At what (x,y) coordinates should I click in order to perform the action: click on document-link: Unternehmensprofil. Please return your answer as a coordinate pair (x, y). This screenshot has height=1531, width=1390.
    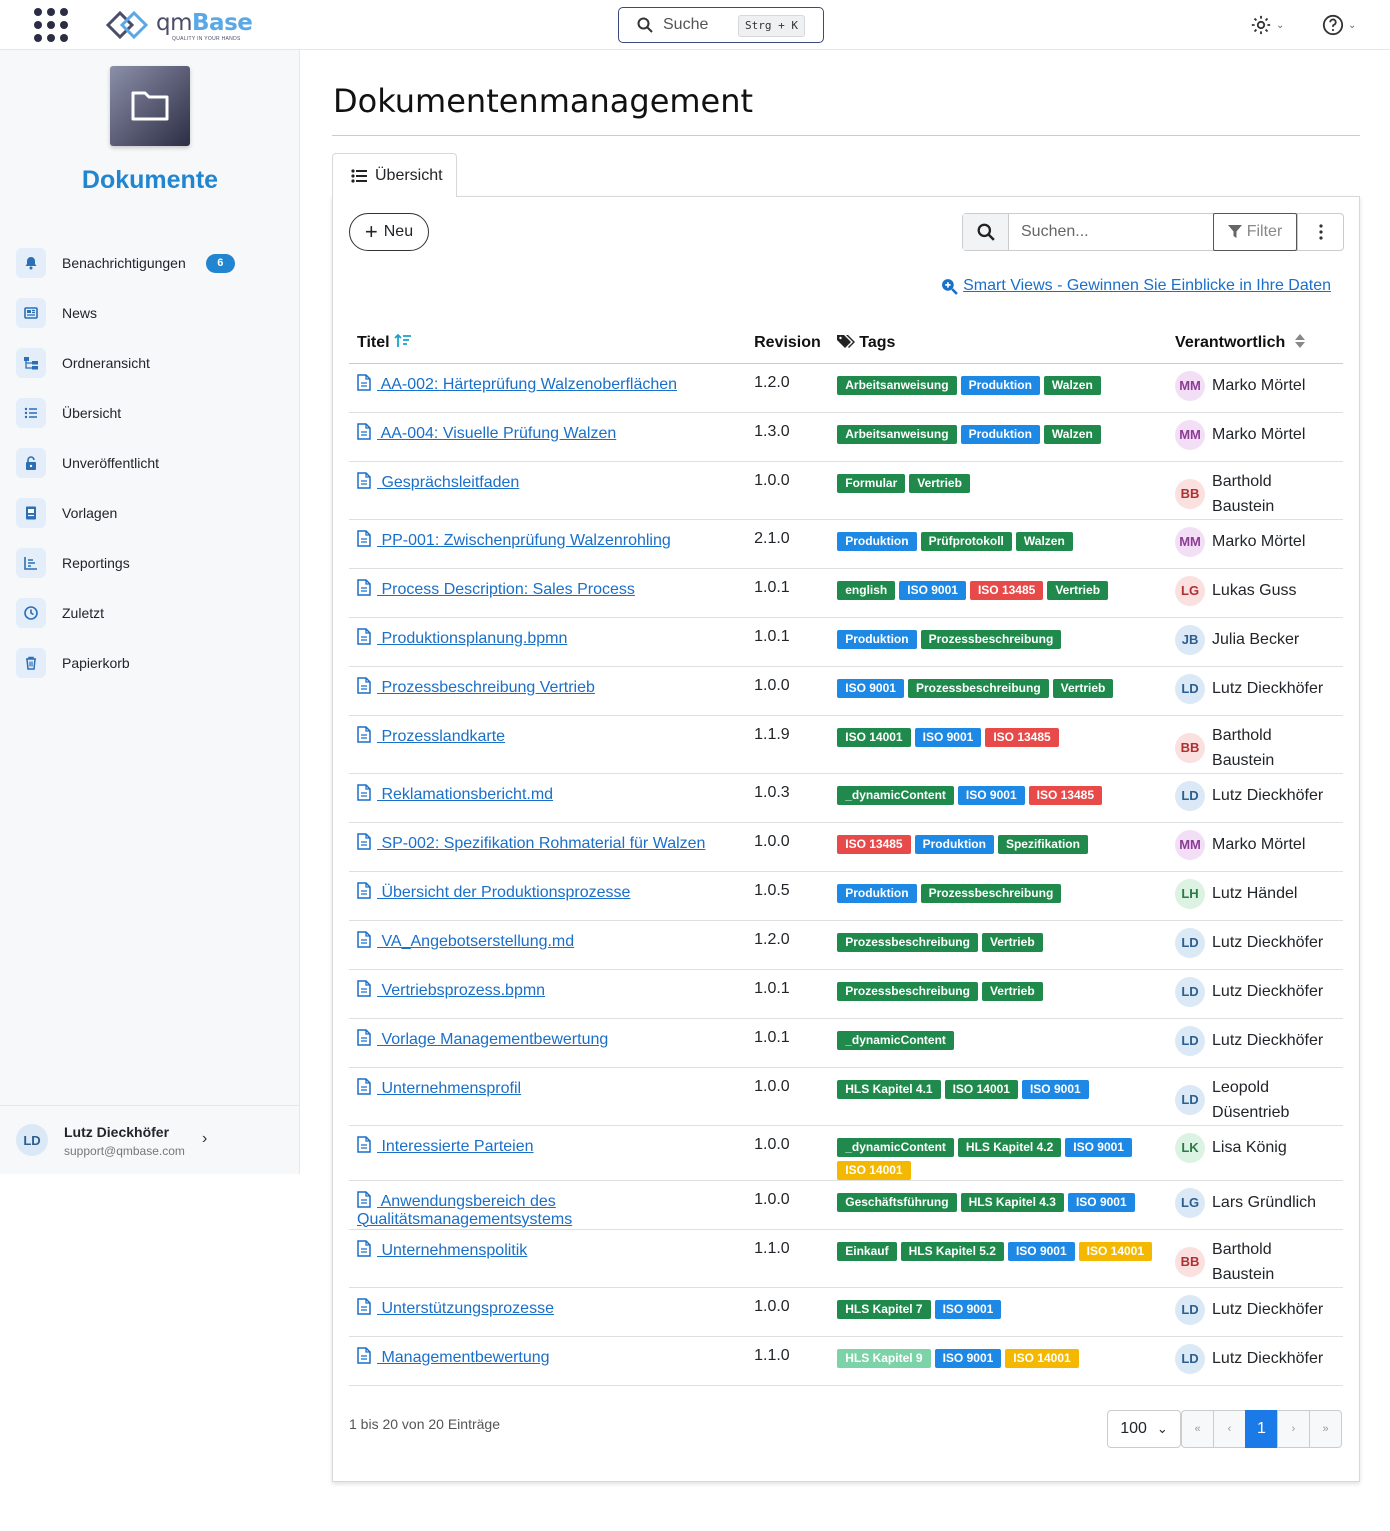
    Looking at the image, I should click on (449, 1088).